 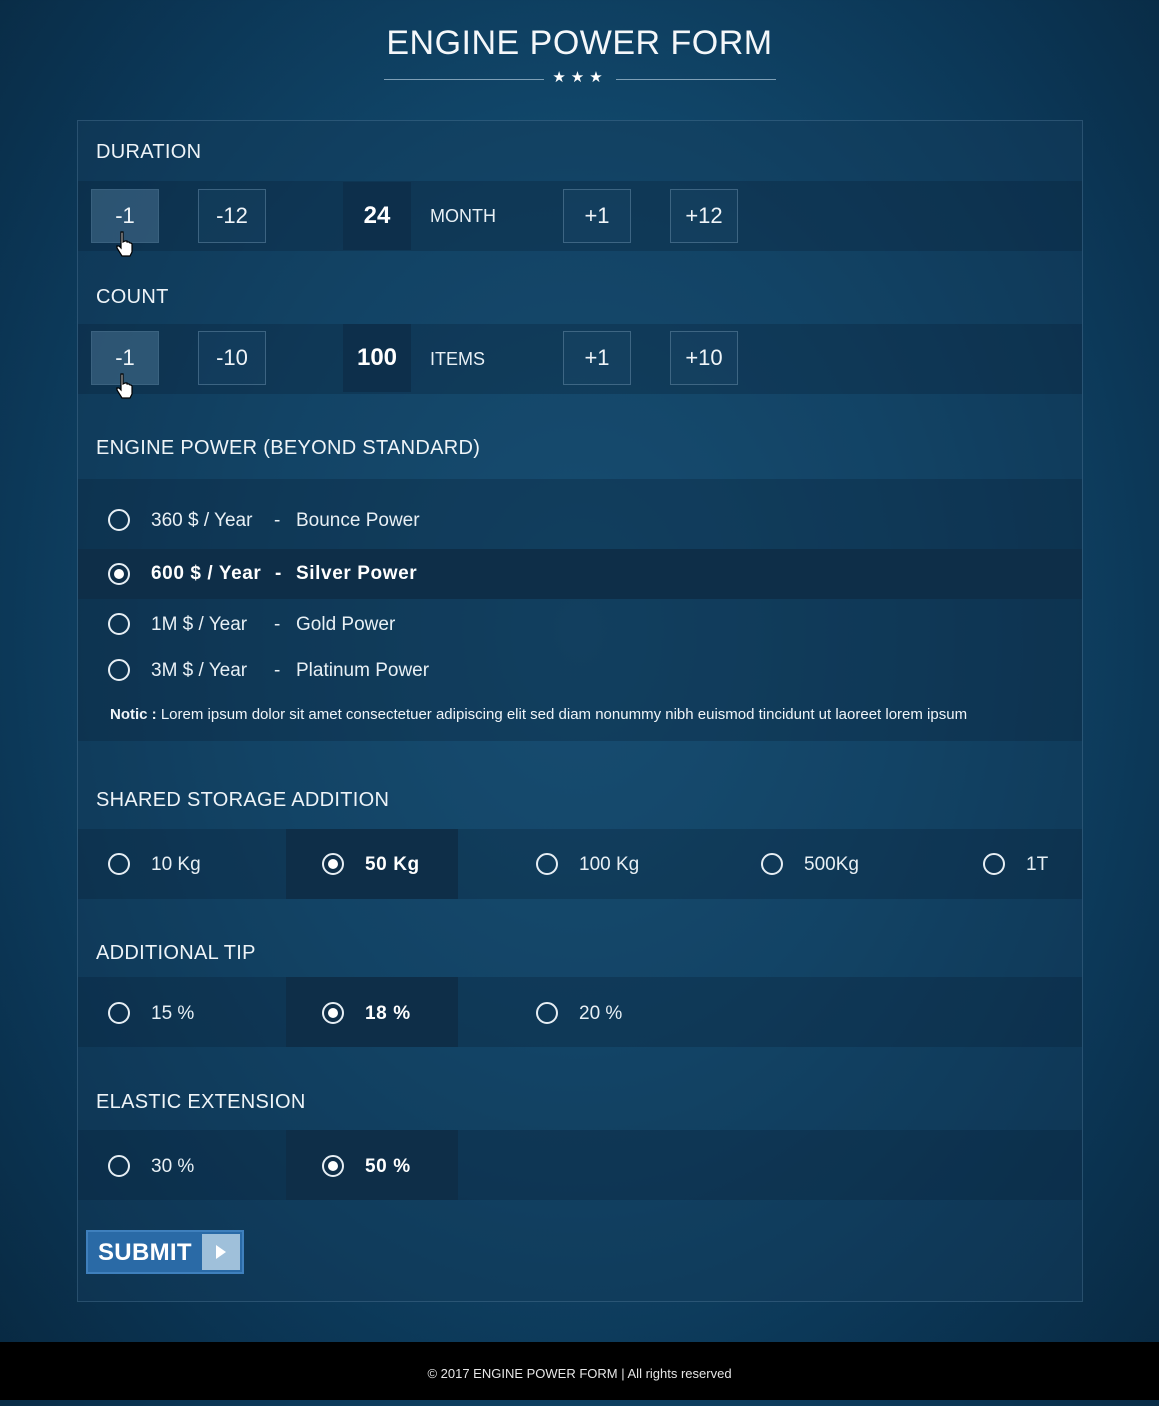 I want to click on tip-option-0-radio, so click(x=119, y=1013).